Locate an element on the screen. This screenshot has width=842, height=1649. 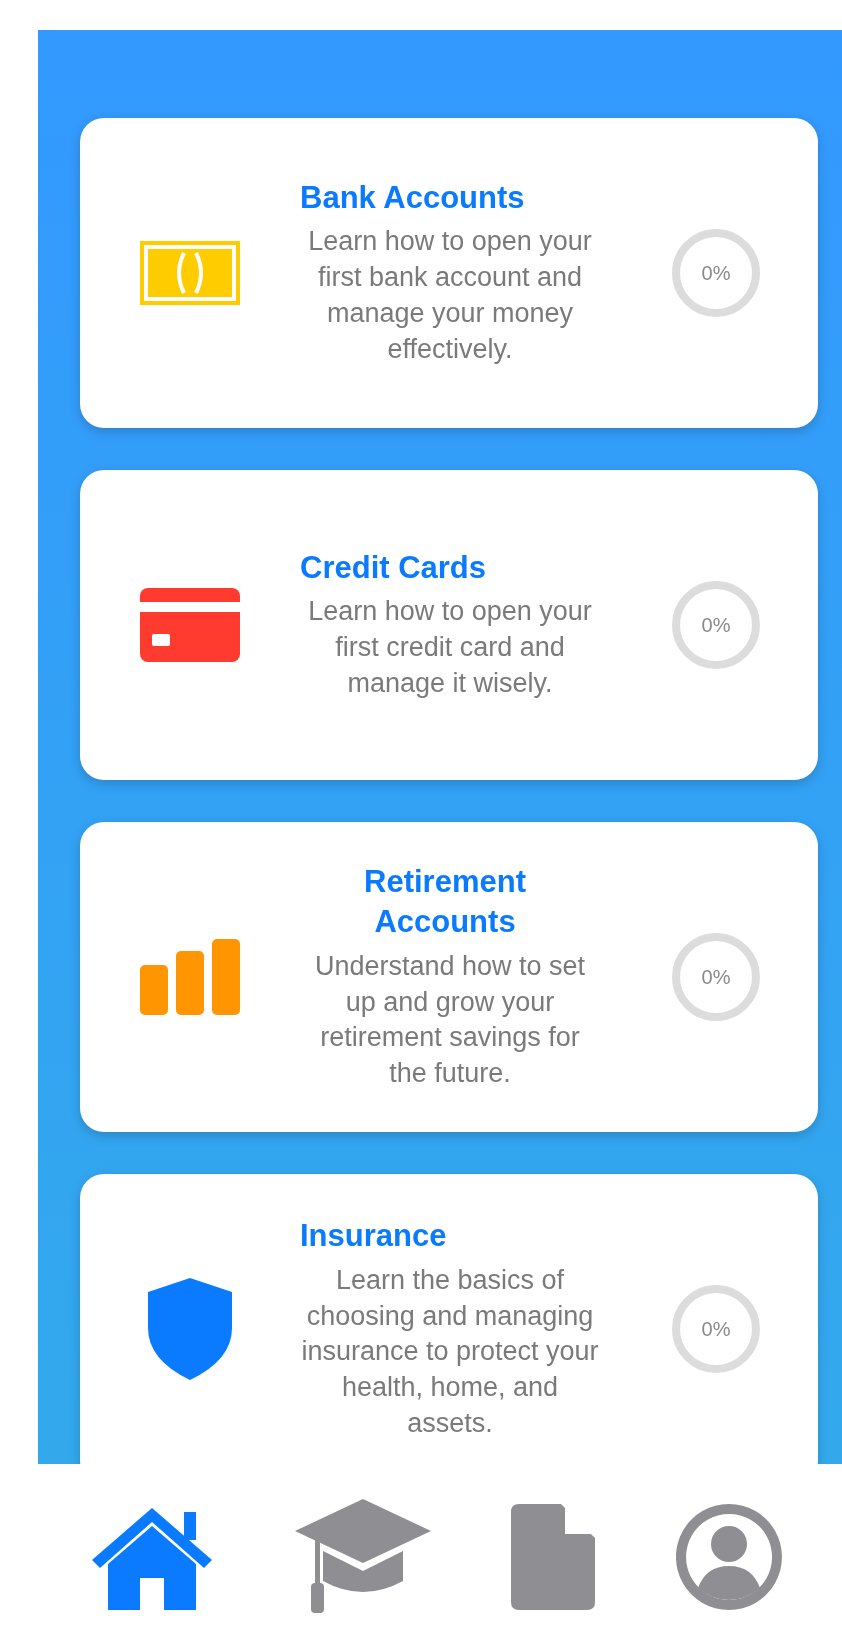
banknote-icon is located at coordinates (190, 273).